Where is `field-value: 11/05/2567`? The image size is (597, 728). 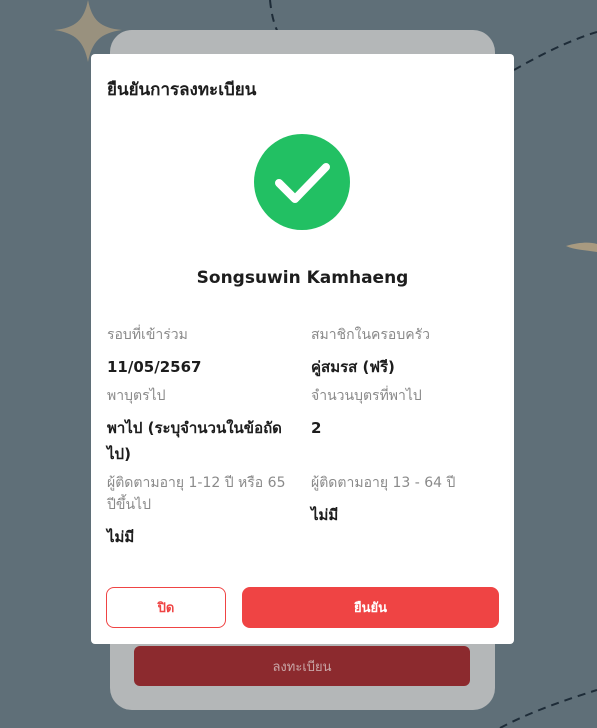 field-value: 11/05/2567 is located at coordinates (154, 367).